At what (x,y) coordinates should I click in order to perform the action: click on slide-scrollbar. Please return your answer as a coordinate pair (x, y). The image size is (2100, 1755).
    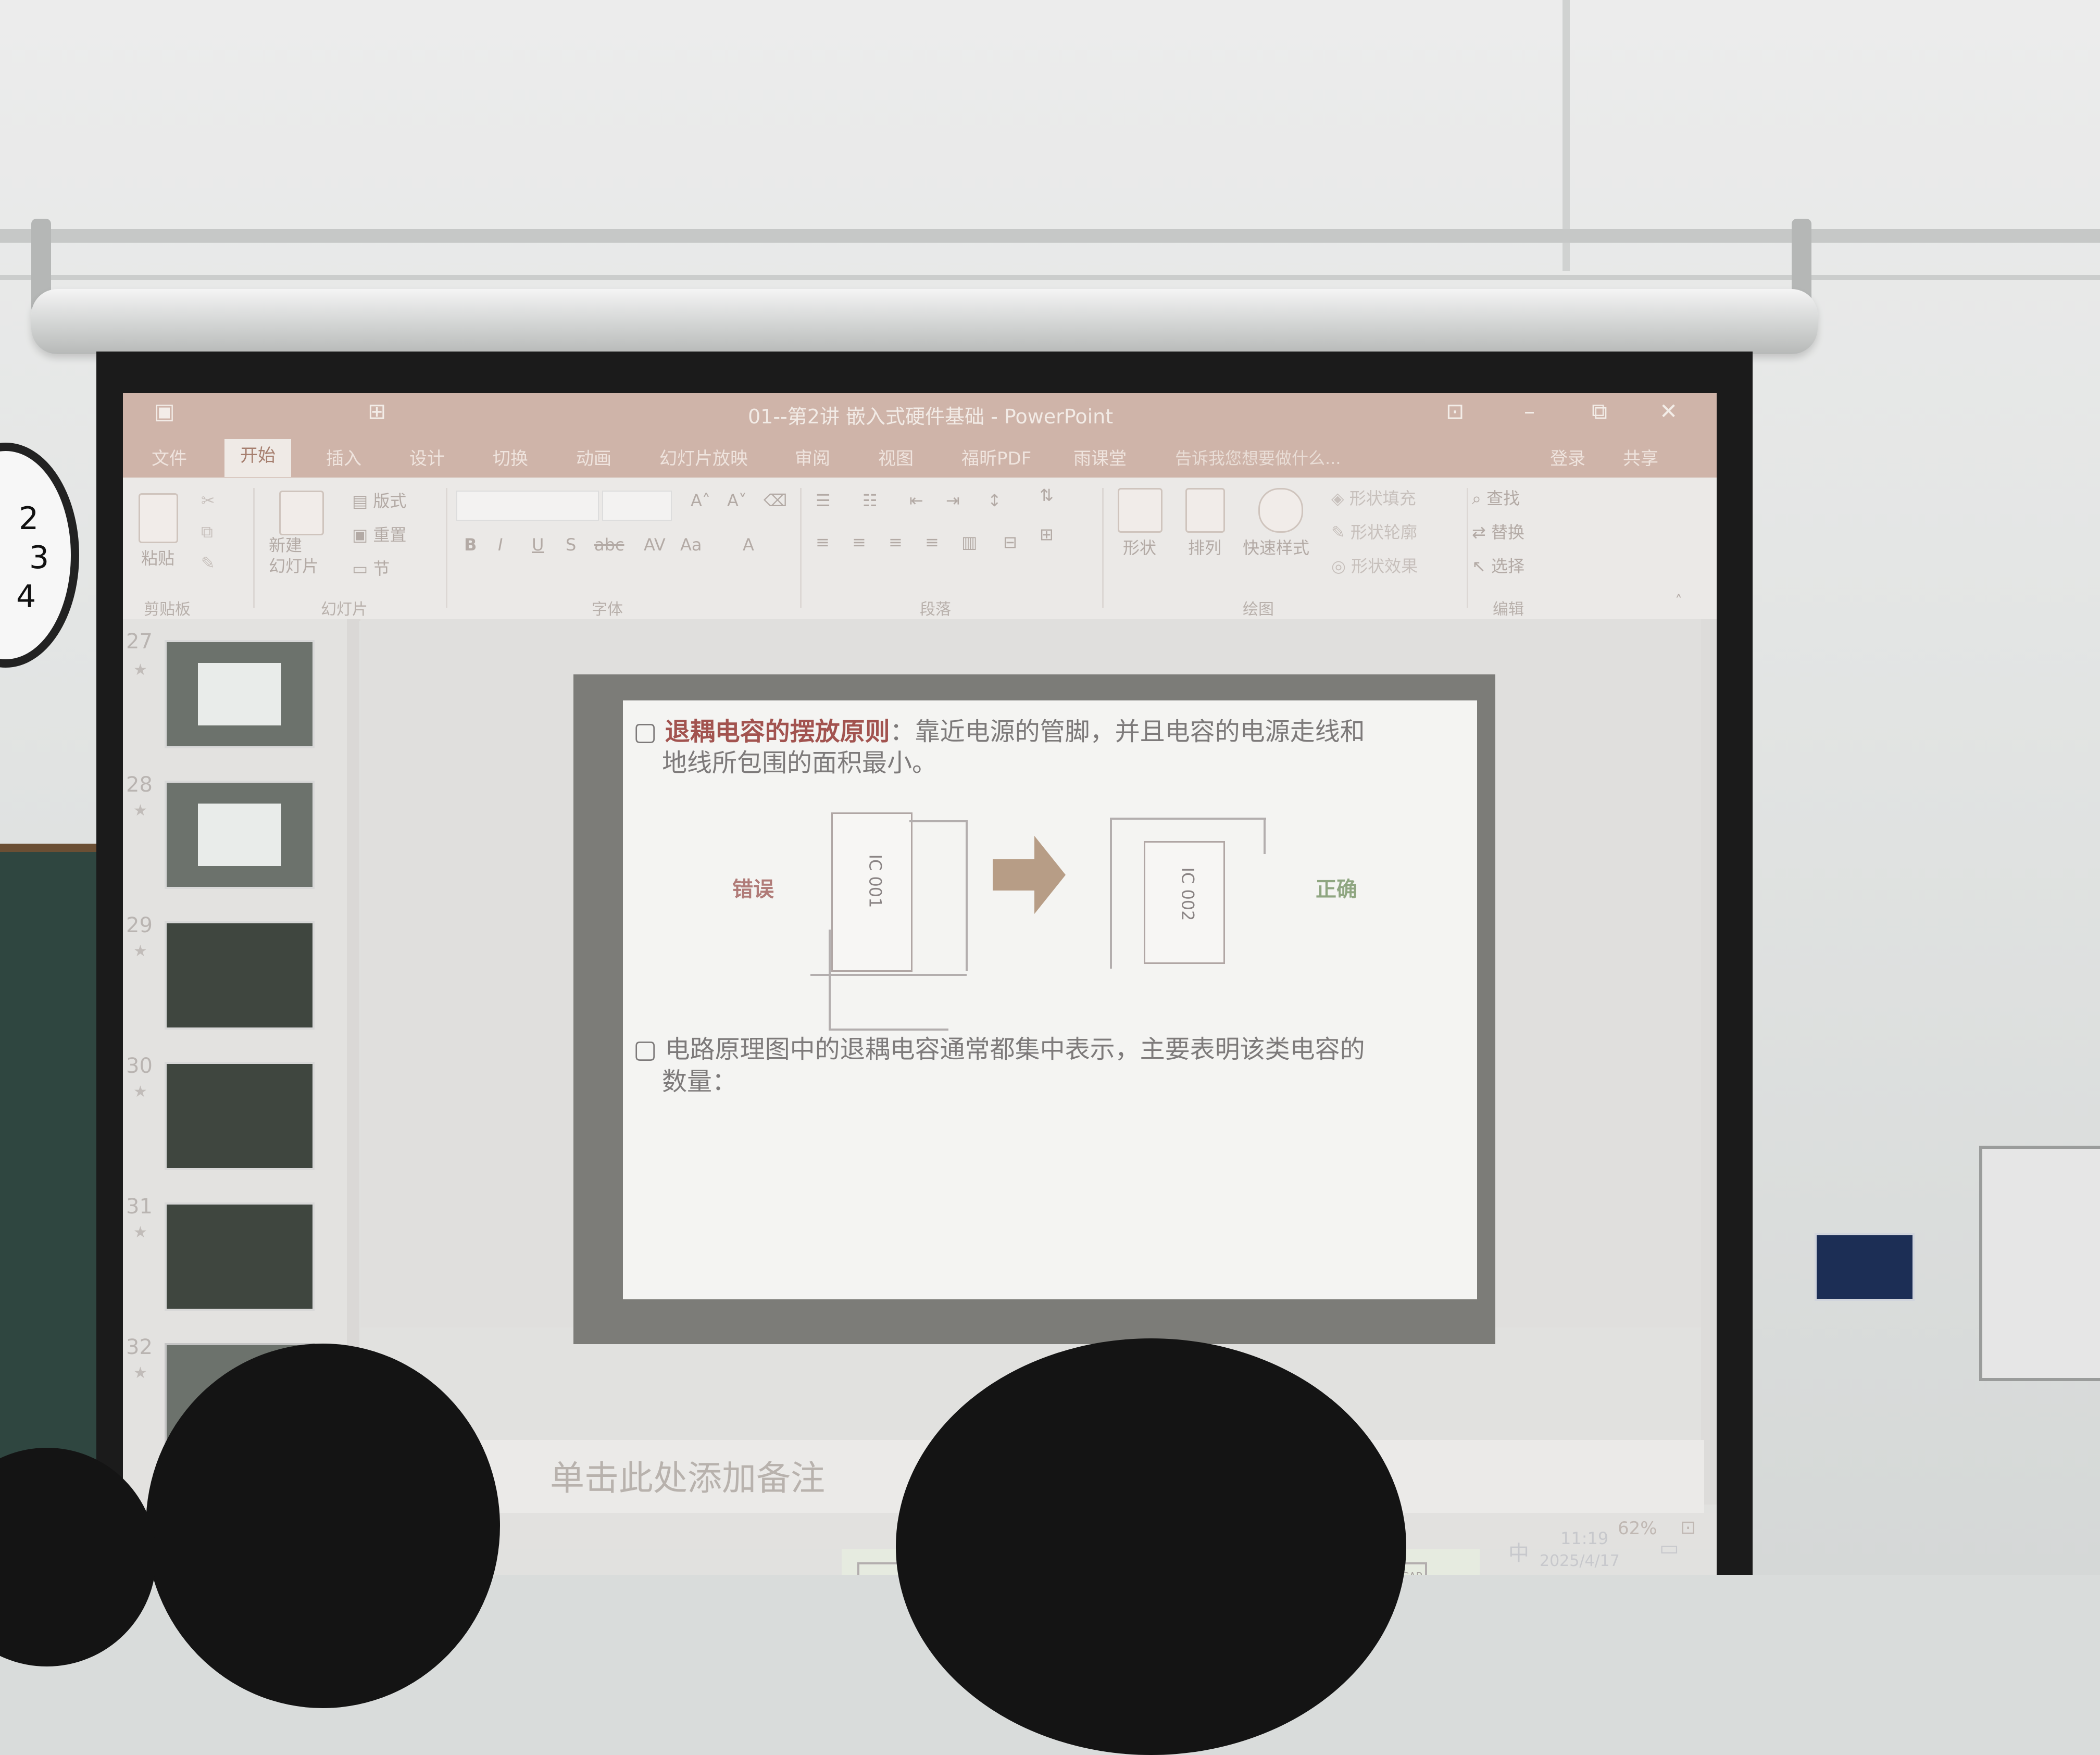
    Looking at the image, I should click on (1709, 1062).